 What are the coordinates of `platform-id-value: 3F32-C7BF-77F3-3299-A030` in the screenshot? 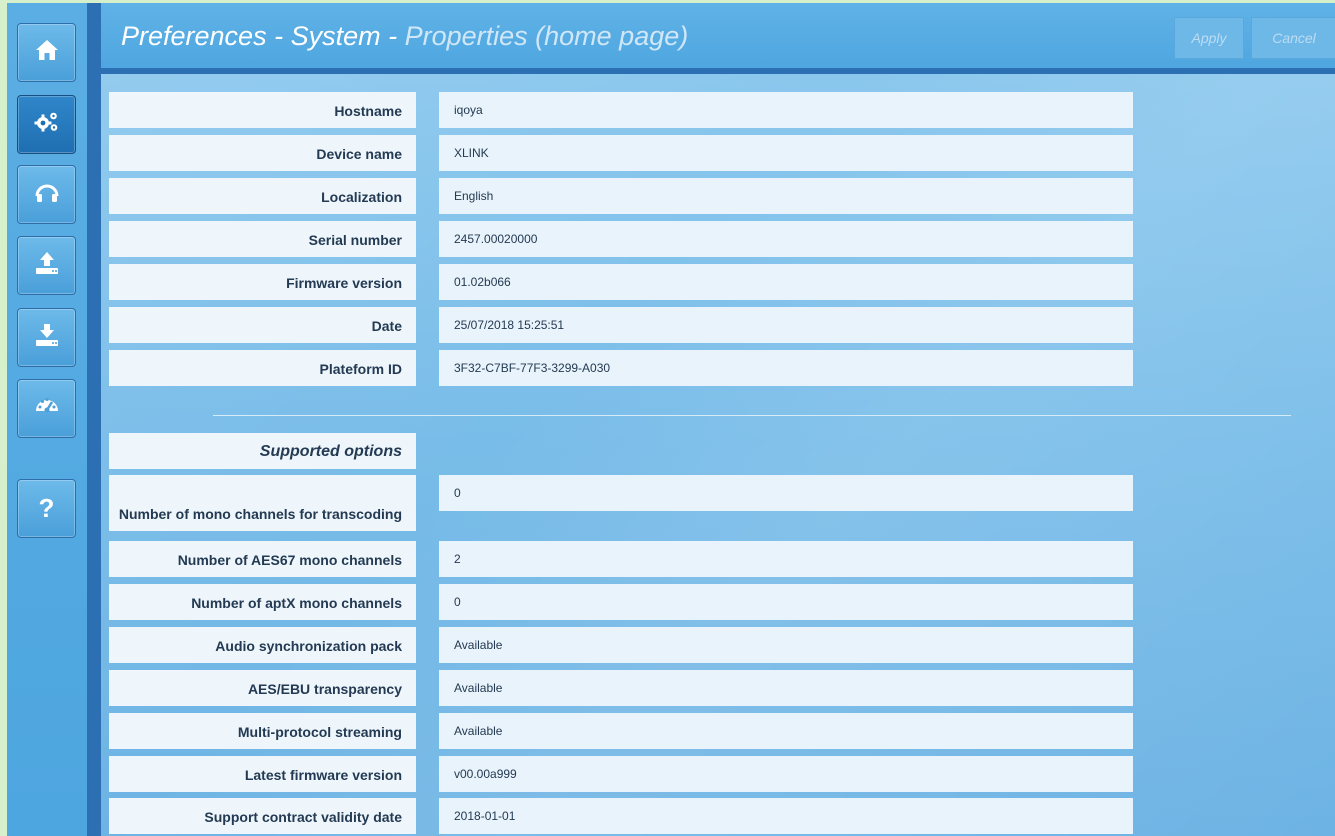 It's located at (786, 368).